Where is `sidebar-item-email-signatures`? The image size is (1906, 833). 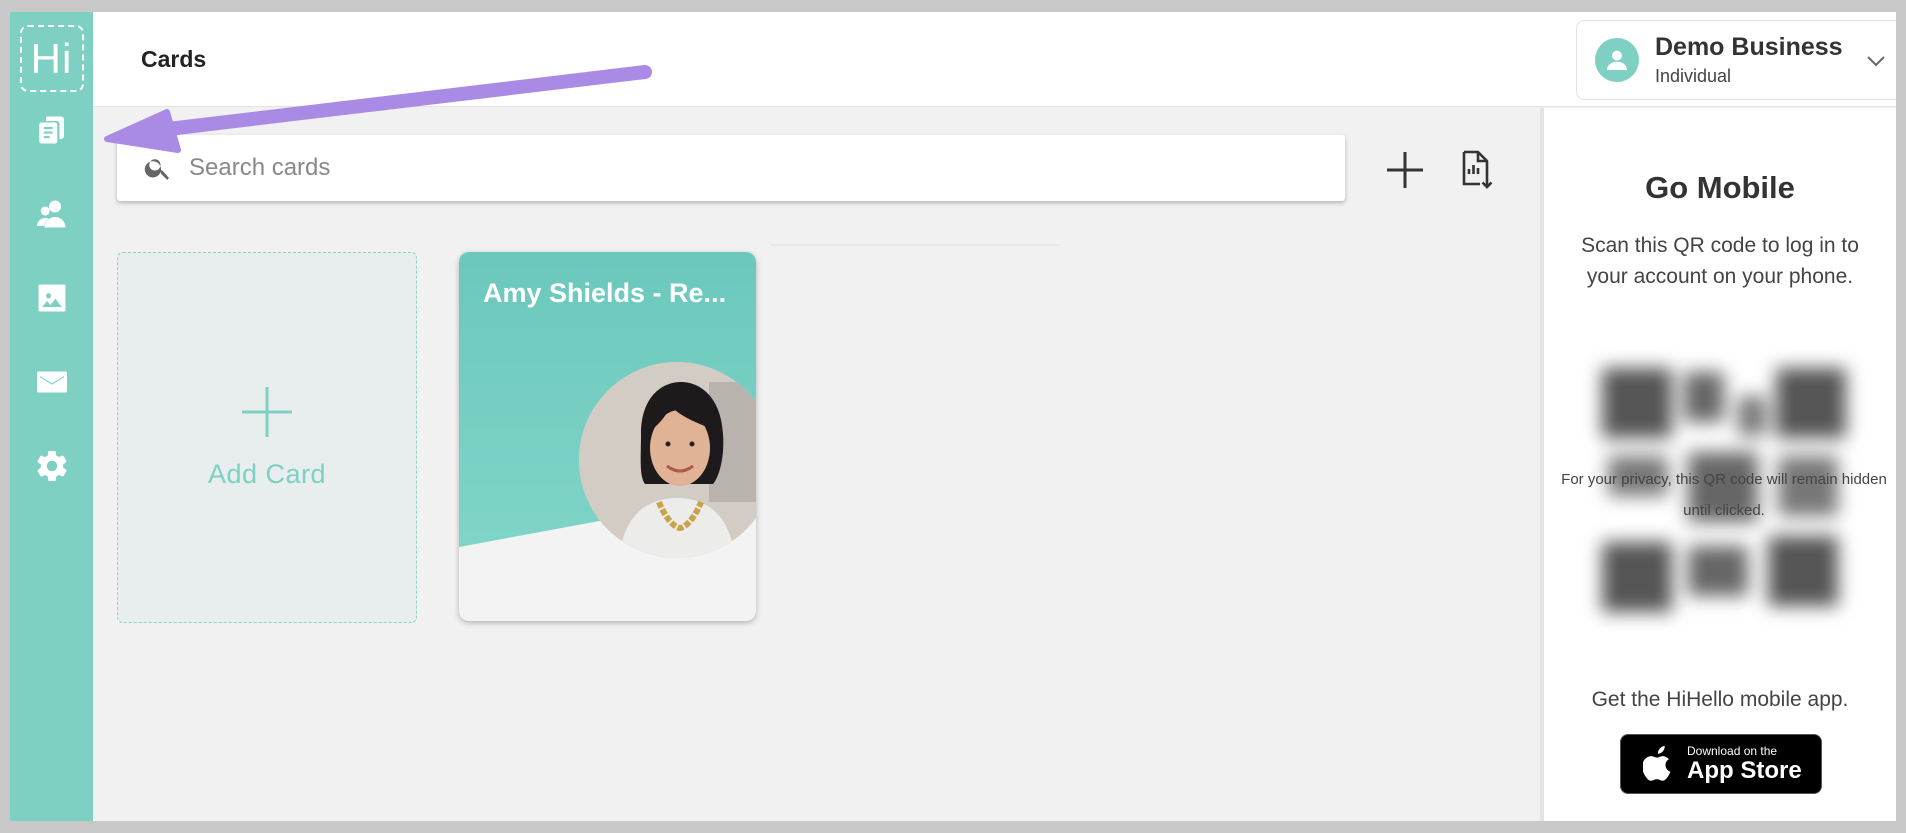
sidebar-item-email-signatures is located at coordinates (52, 382).